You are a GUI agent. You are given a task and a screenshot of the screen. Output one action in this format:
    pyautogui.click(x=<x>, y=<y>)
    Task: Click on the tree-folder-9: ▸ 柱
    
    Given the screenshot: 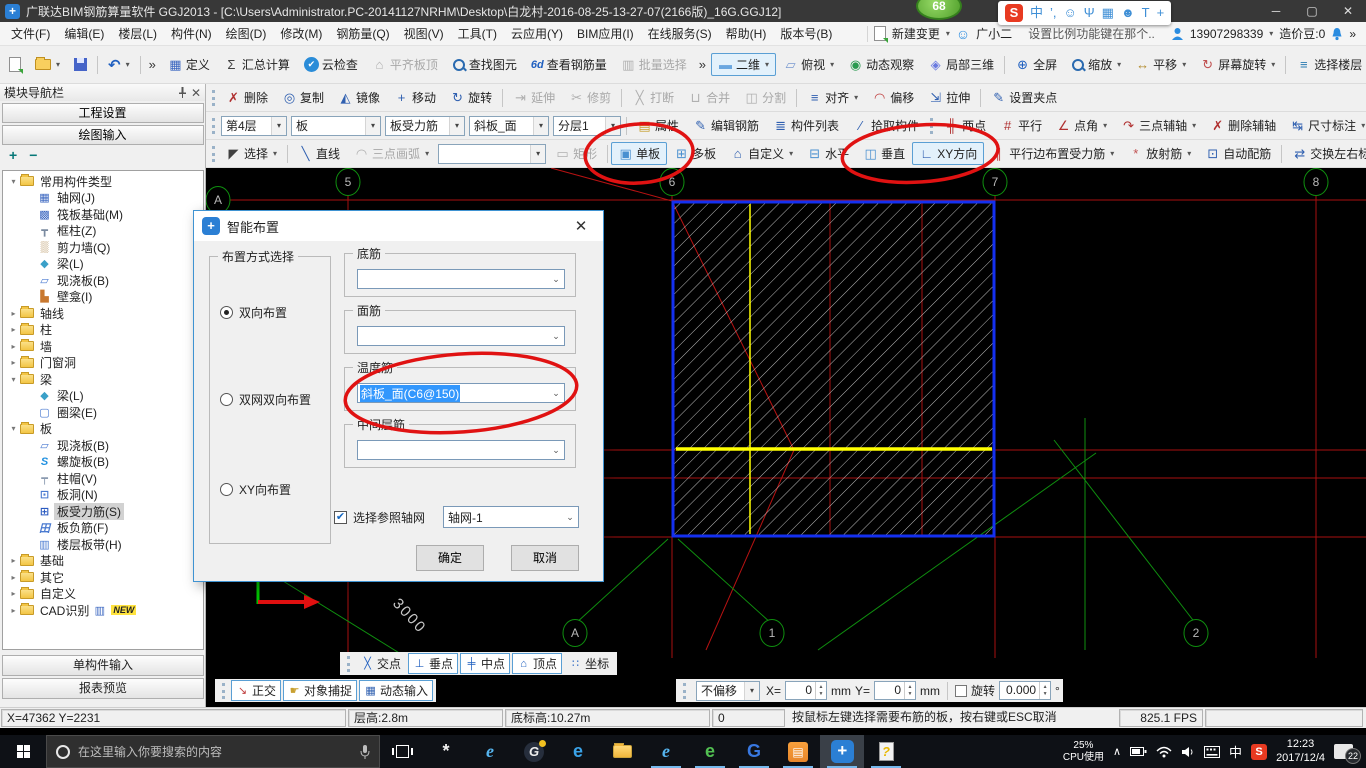 What is the action you would take?
    pyautogui.click(x=103, y=330)
    